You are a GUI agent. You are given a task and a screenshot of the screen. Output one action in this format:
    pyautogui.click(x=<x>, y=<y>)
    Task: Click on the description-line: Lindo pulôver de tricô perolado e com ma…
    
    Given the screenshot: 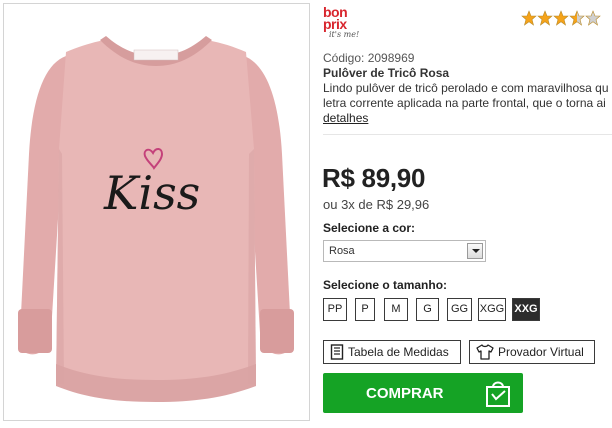 What is the action you would take?
    pyautogui.click(x=466, y=88)
    